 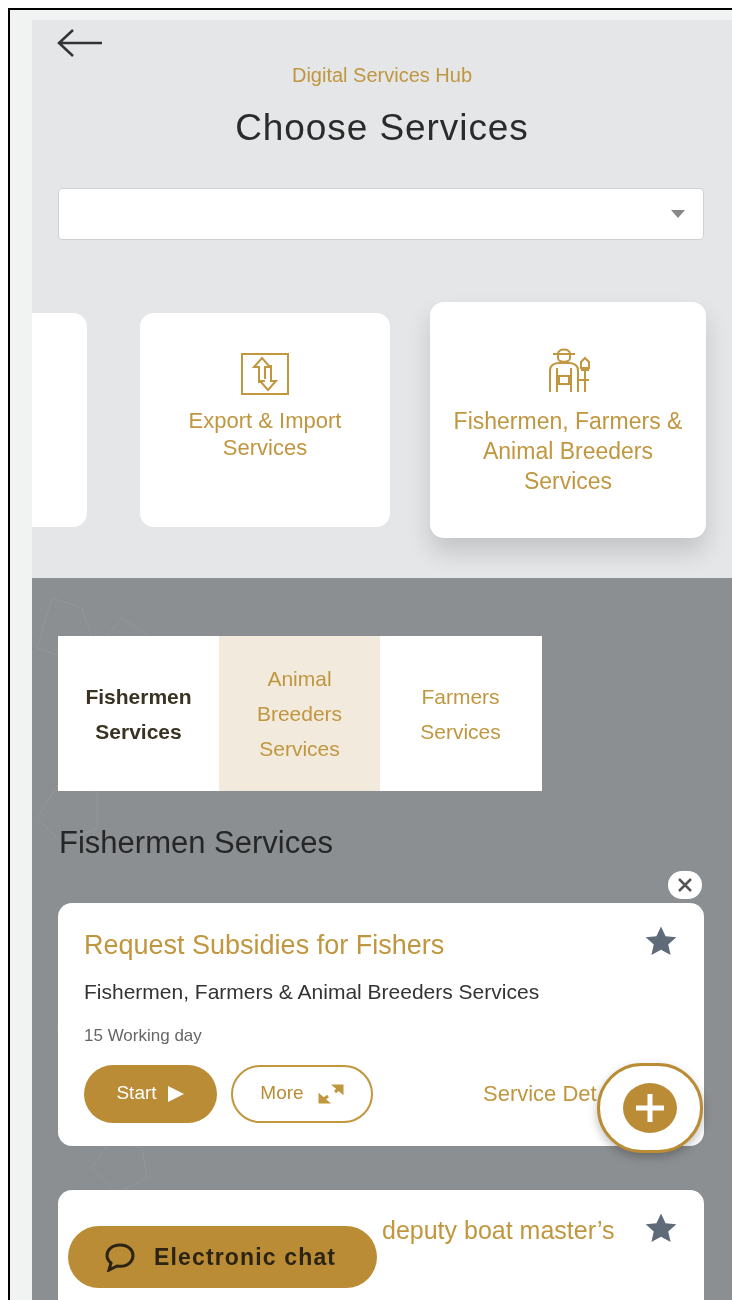 I want to click on service-duration: 15 Working day, so click(x=143, y=1036).